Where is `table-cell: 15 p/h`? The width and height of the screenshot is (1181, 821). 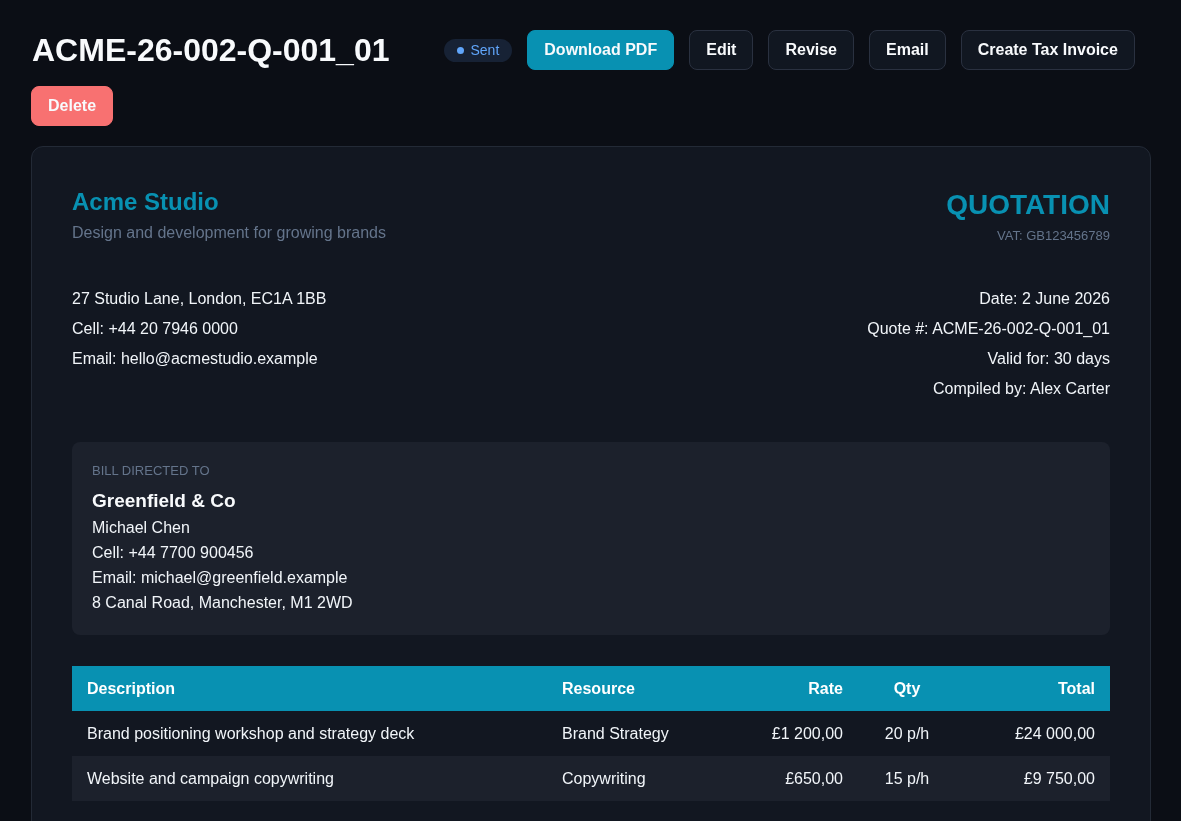
table-cell: 15 p/h is located at coordinates (907, 778).